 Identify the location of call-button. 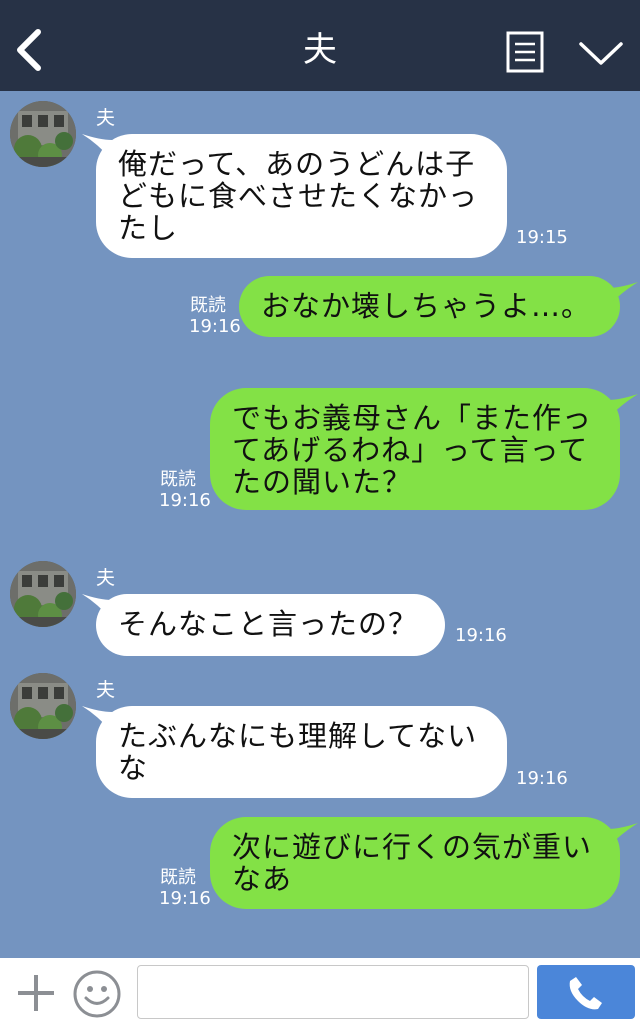
(586, 992).